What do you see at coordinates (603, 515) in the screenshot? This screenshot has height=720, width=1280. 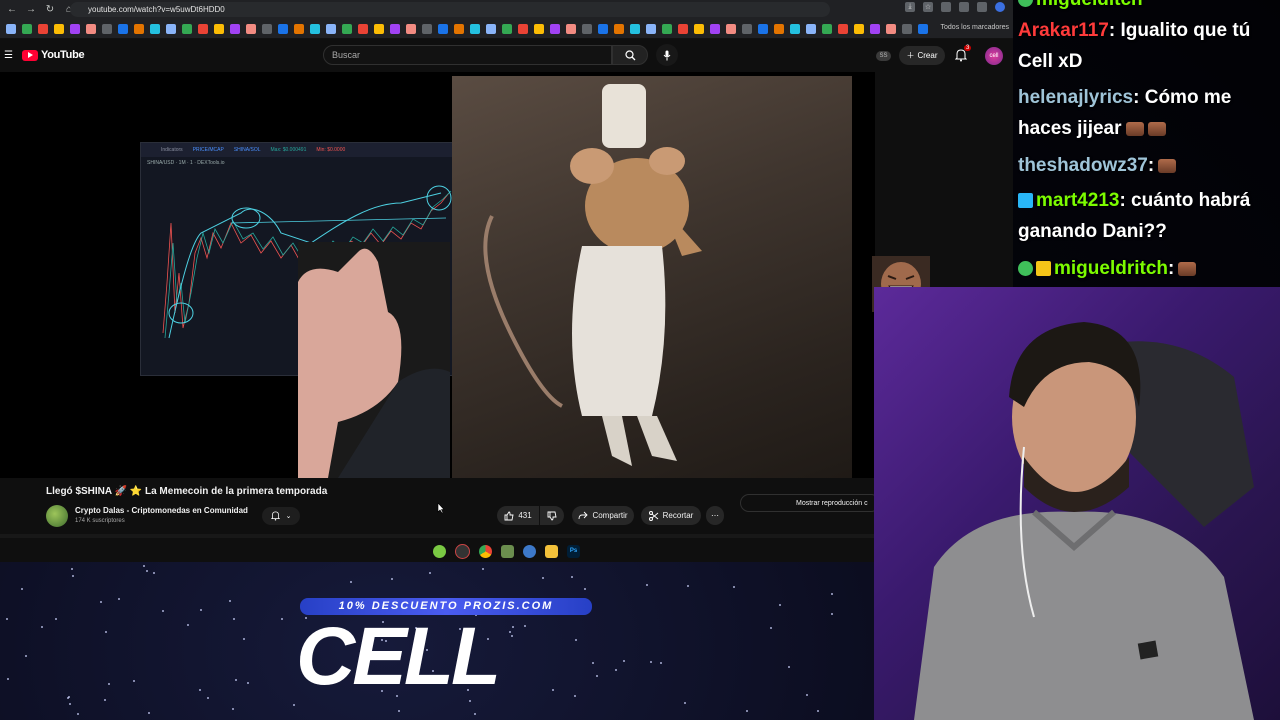 I see `share-button: Compartir` at bounding box center [603, 515].